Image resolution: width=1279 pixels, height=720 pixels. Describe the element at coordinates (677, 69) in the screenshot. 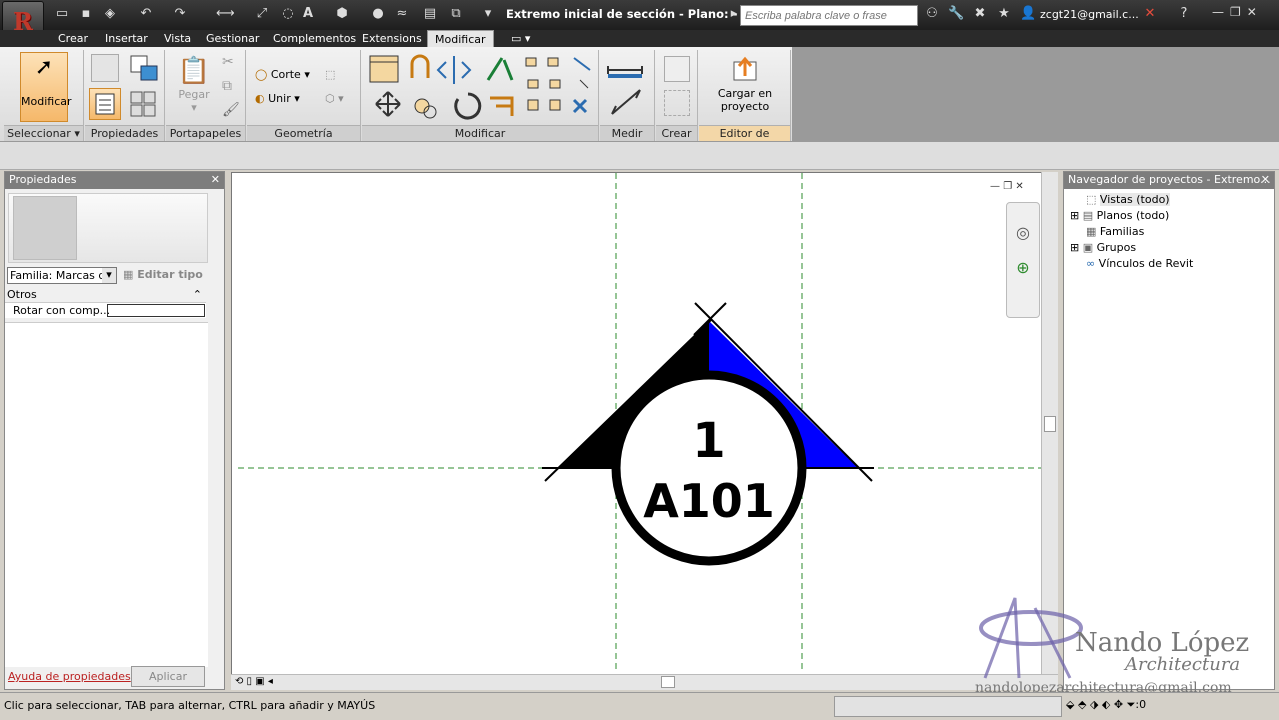

I see `create-group-icon` at that location.